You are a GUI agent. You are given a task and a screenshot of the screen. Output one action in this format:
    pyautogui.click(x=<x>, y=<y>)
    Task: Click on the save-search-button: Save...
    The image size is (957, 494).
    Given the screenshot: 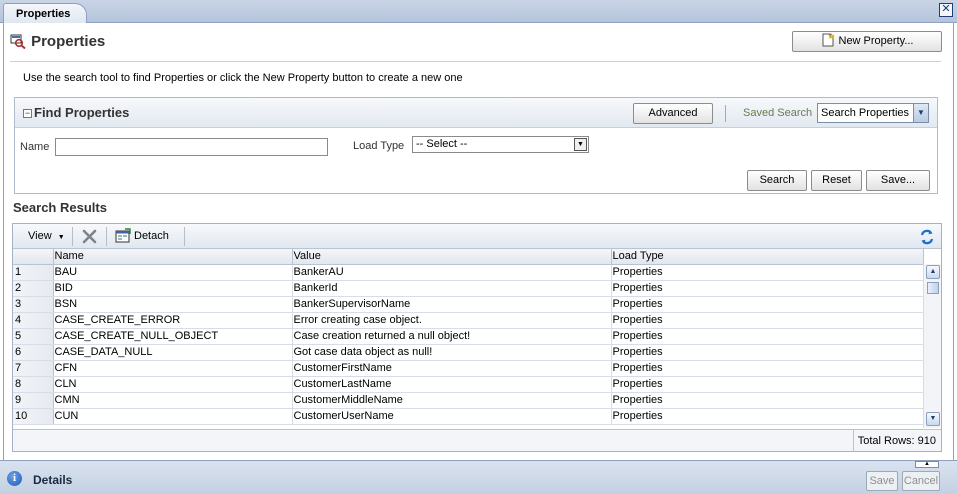 What is the action you would take?
    pyautogui.click(x=898, y=180)
    